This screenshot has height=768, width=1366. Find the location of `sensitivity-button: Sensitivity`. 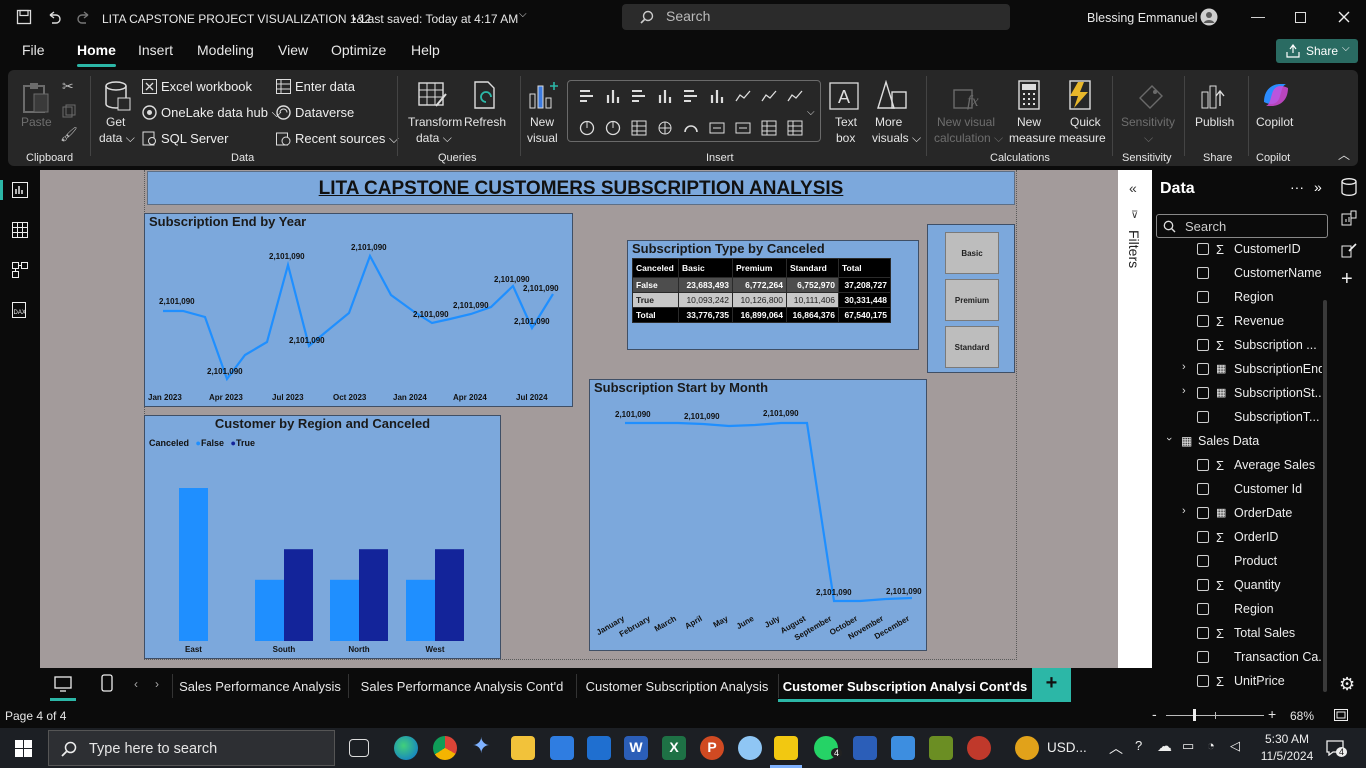

sensitivity-button: Sensitivity is located at coordinates (1148, 122).